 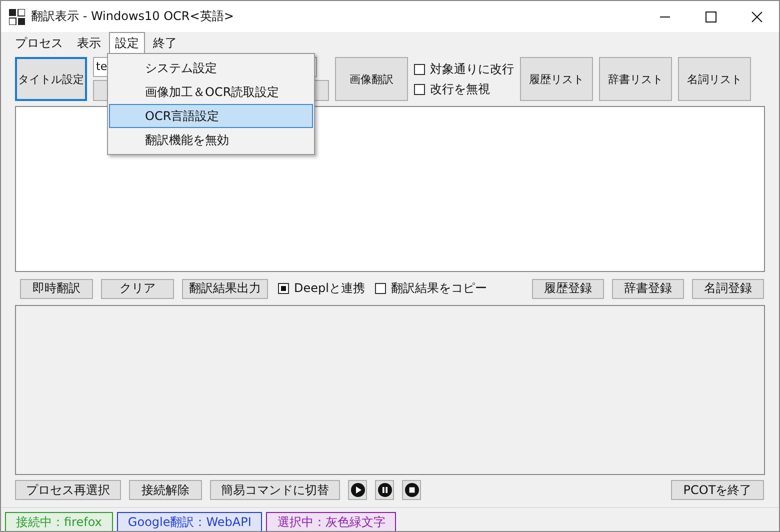 What do you see at coordinates (17, 16) in the screenshot?
I see `app-icon` at bounding box center [17, 16].